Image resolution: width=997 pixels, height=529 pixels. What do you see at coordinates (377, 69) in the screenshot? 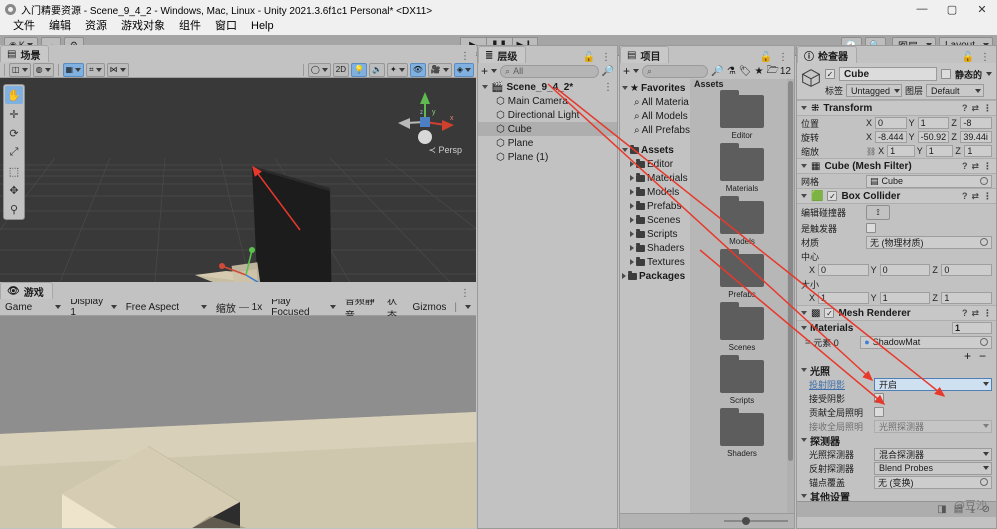
I see `audio-toggle: 🔊` at bounding box center [377, 69].